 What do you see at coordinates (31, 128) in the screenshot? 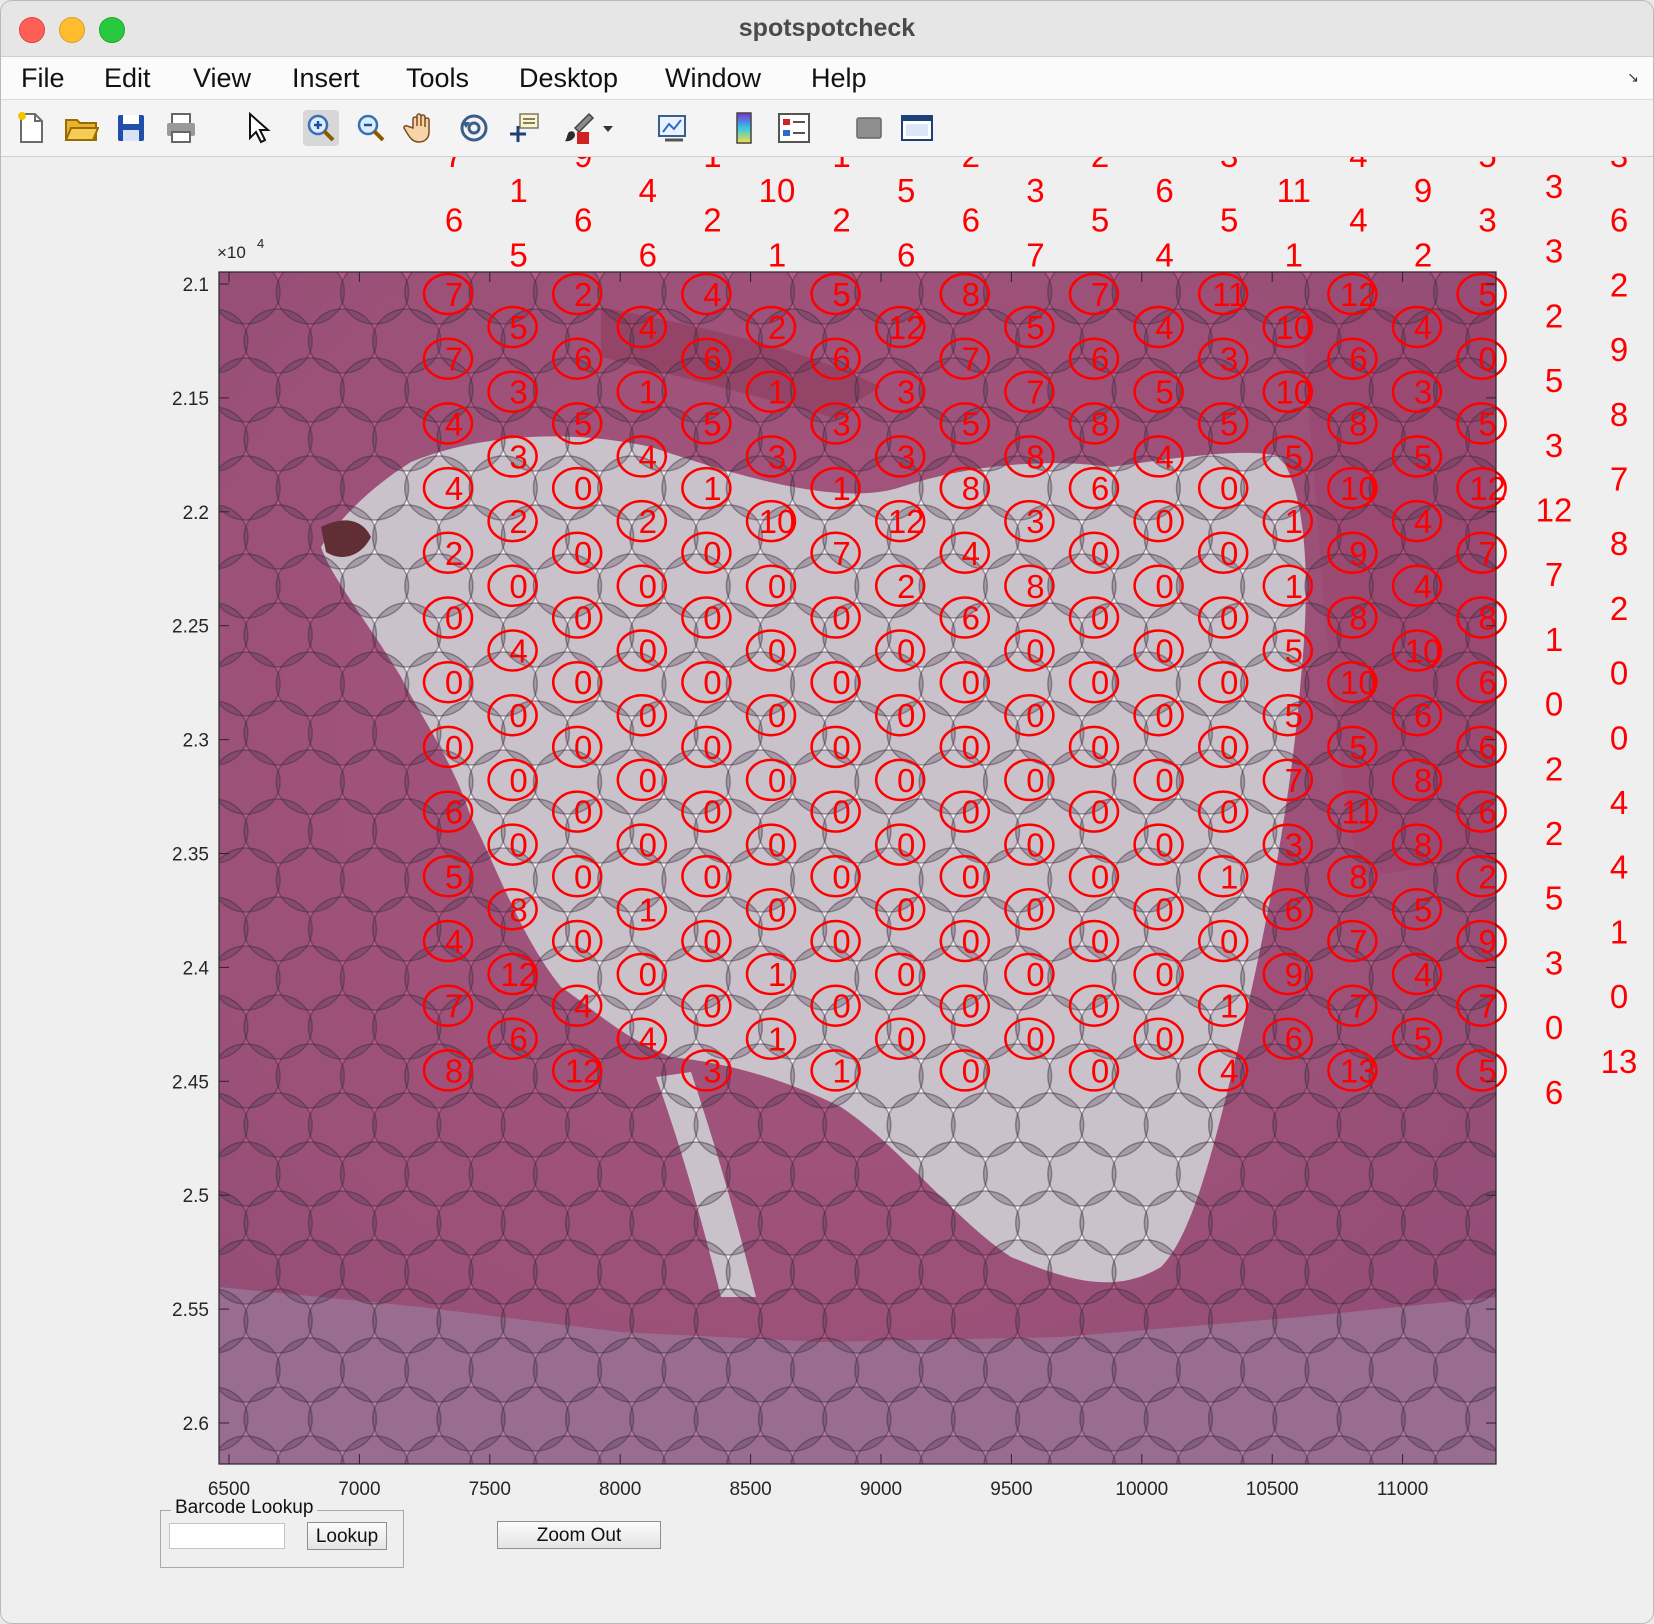
I see `new-file-icon` at bounding box center [31, 128].